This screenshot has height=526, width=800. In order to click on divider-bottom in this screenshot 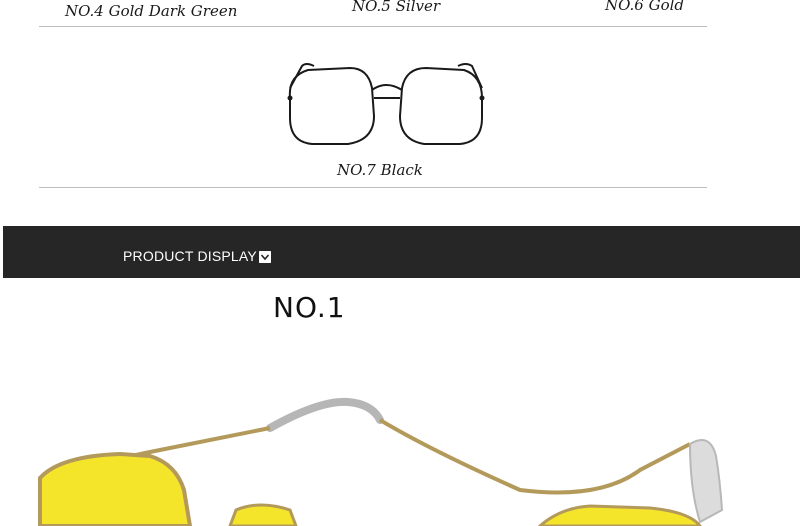, I will do `click(373, 187)`.